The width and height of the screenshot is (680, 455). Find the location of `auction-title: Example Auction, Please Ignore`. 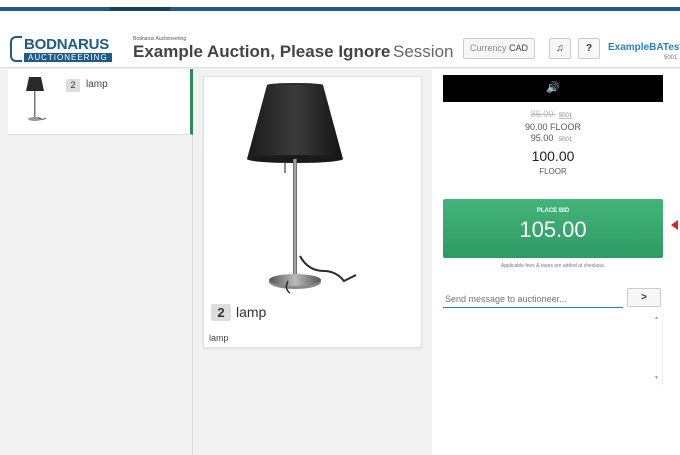

auction-title: Example Auction, Please Ignore is located at coordinates (262, 51).